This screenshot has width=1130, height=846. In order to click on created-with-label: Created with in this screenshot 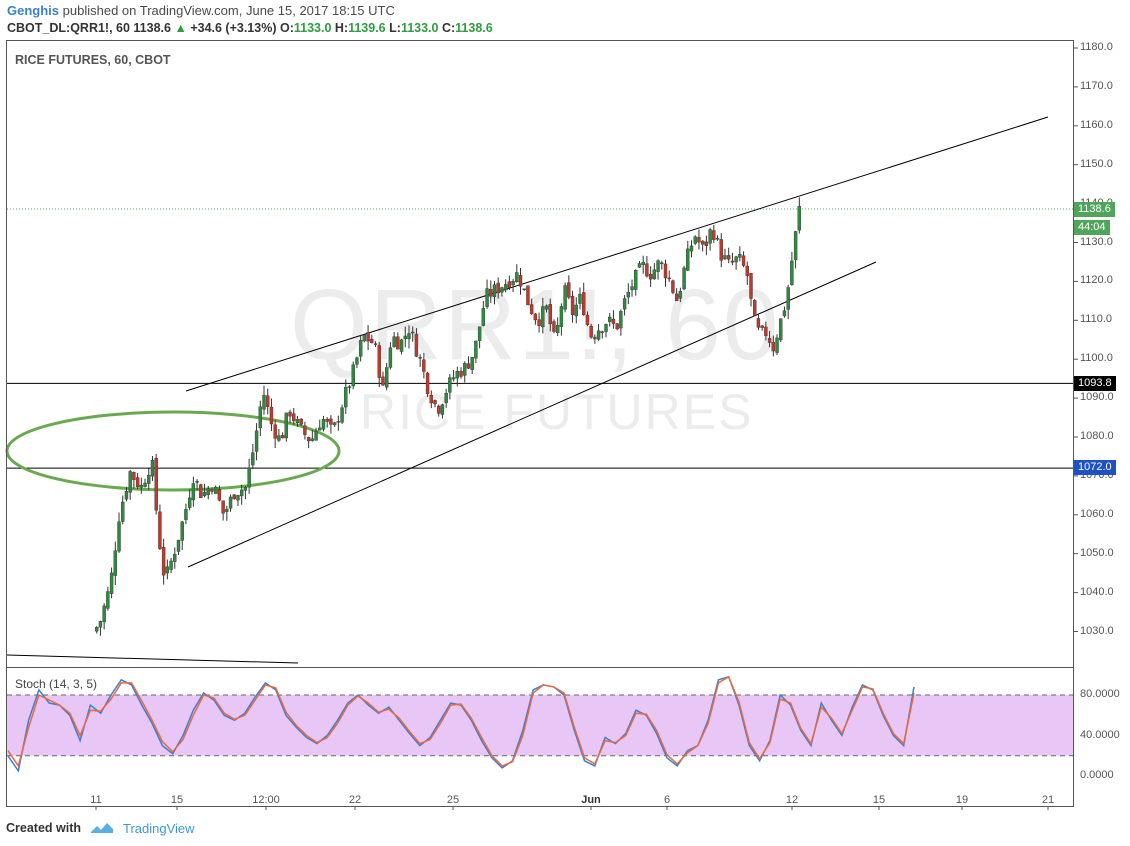, I will do `click(44, 828)`.